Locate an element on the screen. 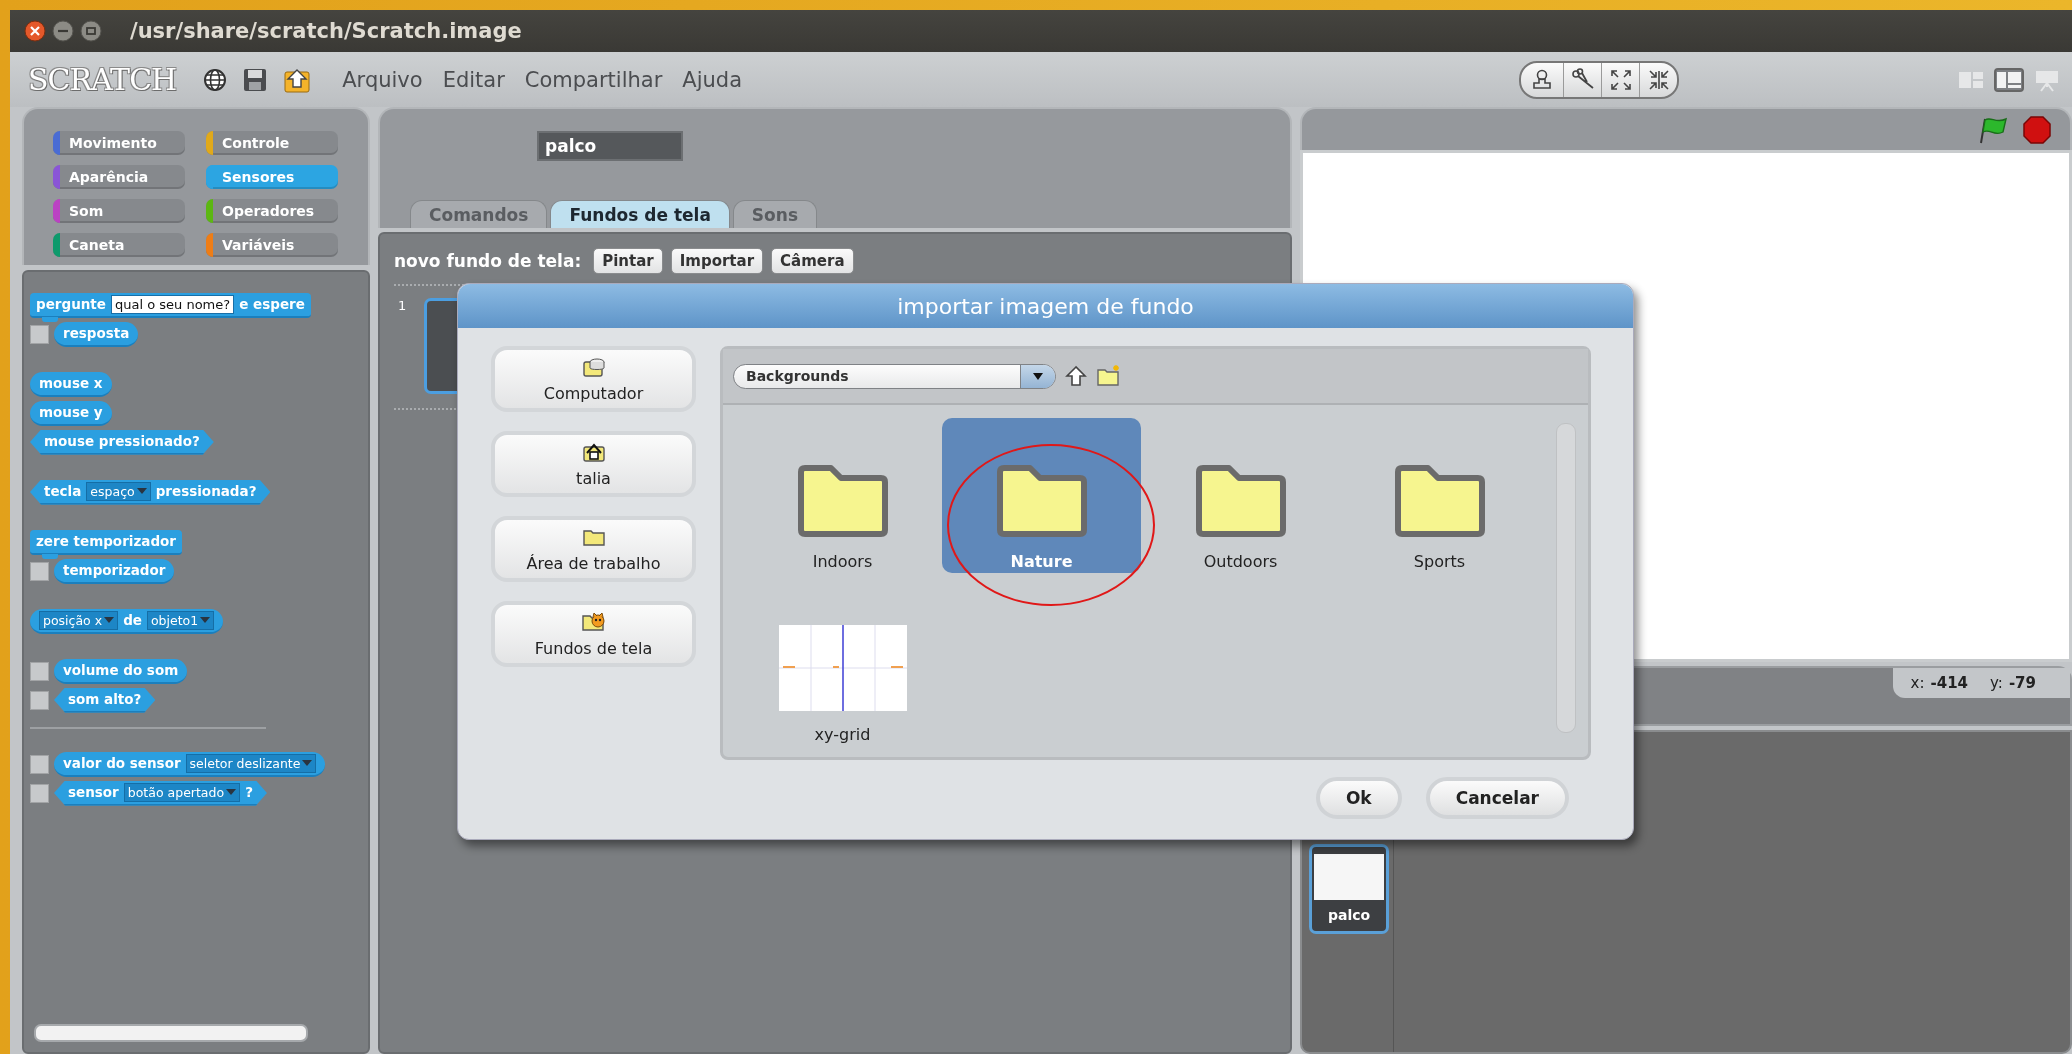  dropdown: espaço is located at coordinates (118, 491).